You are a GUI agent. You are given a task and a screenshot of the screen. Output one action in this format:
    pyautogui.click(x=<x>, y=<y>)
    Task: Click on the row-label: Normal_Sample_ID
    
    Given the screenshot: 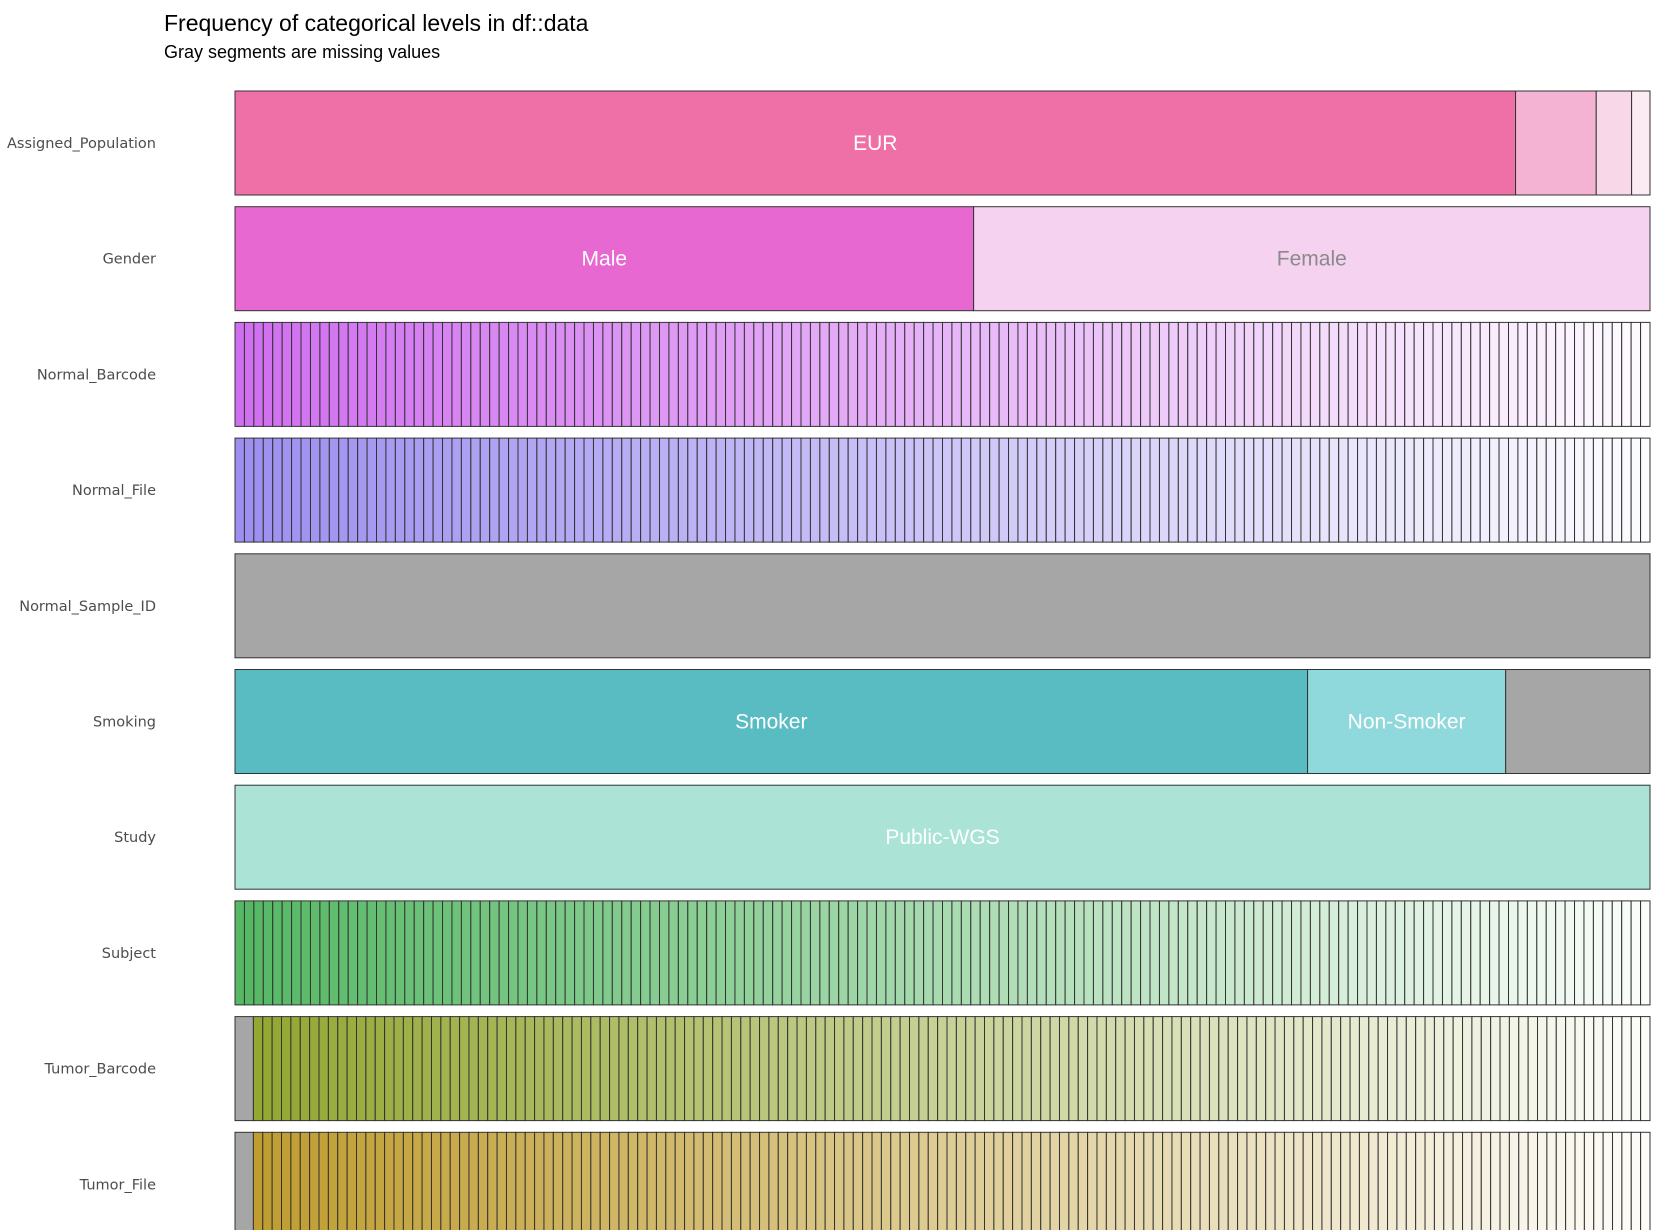 What is the action you would take?
    pyautogui.click(x=87, y=607)
    